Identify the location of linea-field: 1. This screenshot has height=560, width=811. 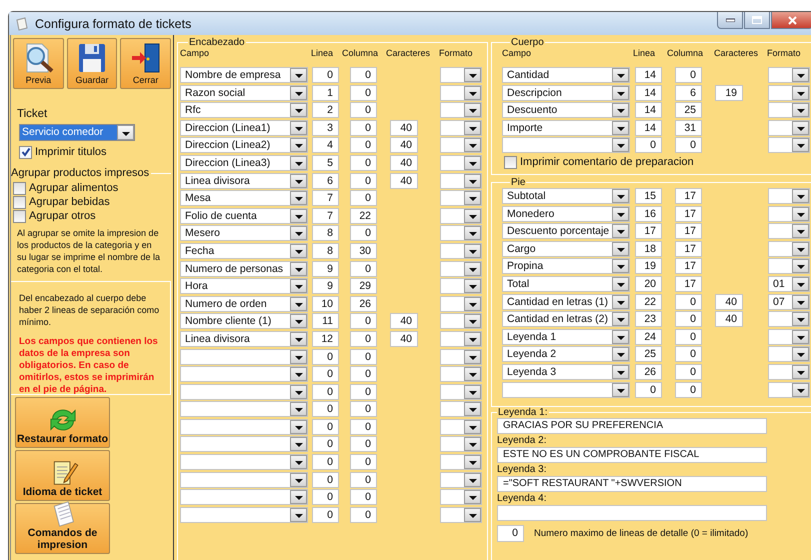
(325, 92).